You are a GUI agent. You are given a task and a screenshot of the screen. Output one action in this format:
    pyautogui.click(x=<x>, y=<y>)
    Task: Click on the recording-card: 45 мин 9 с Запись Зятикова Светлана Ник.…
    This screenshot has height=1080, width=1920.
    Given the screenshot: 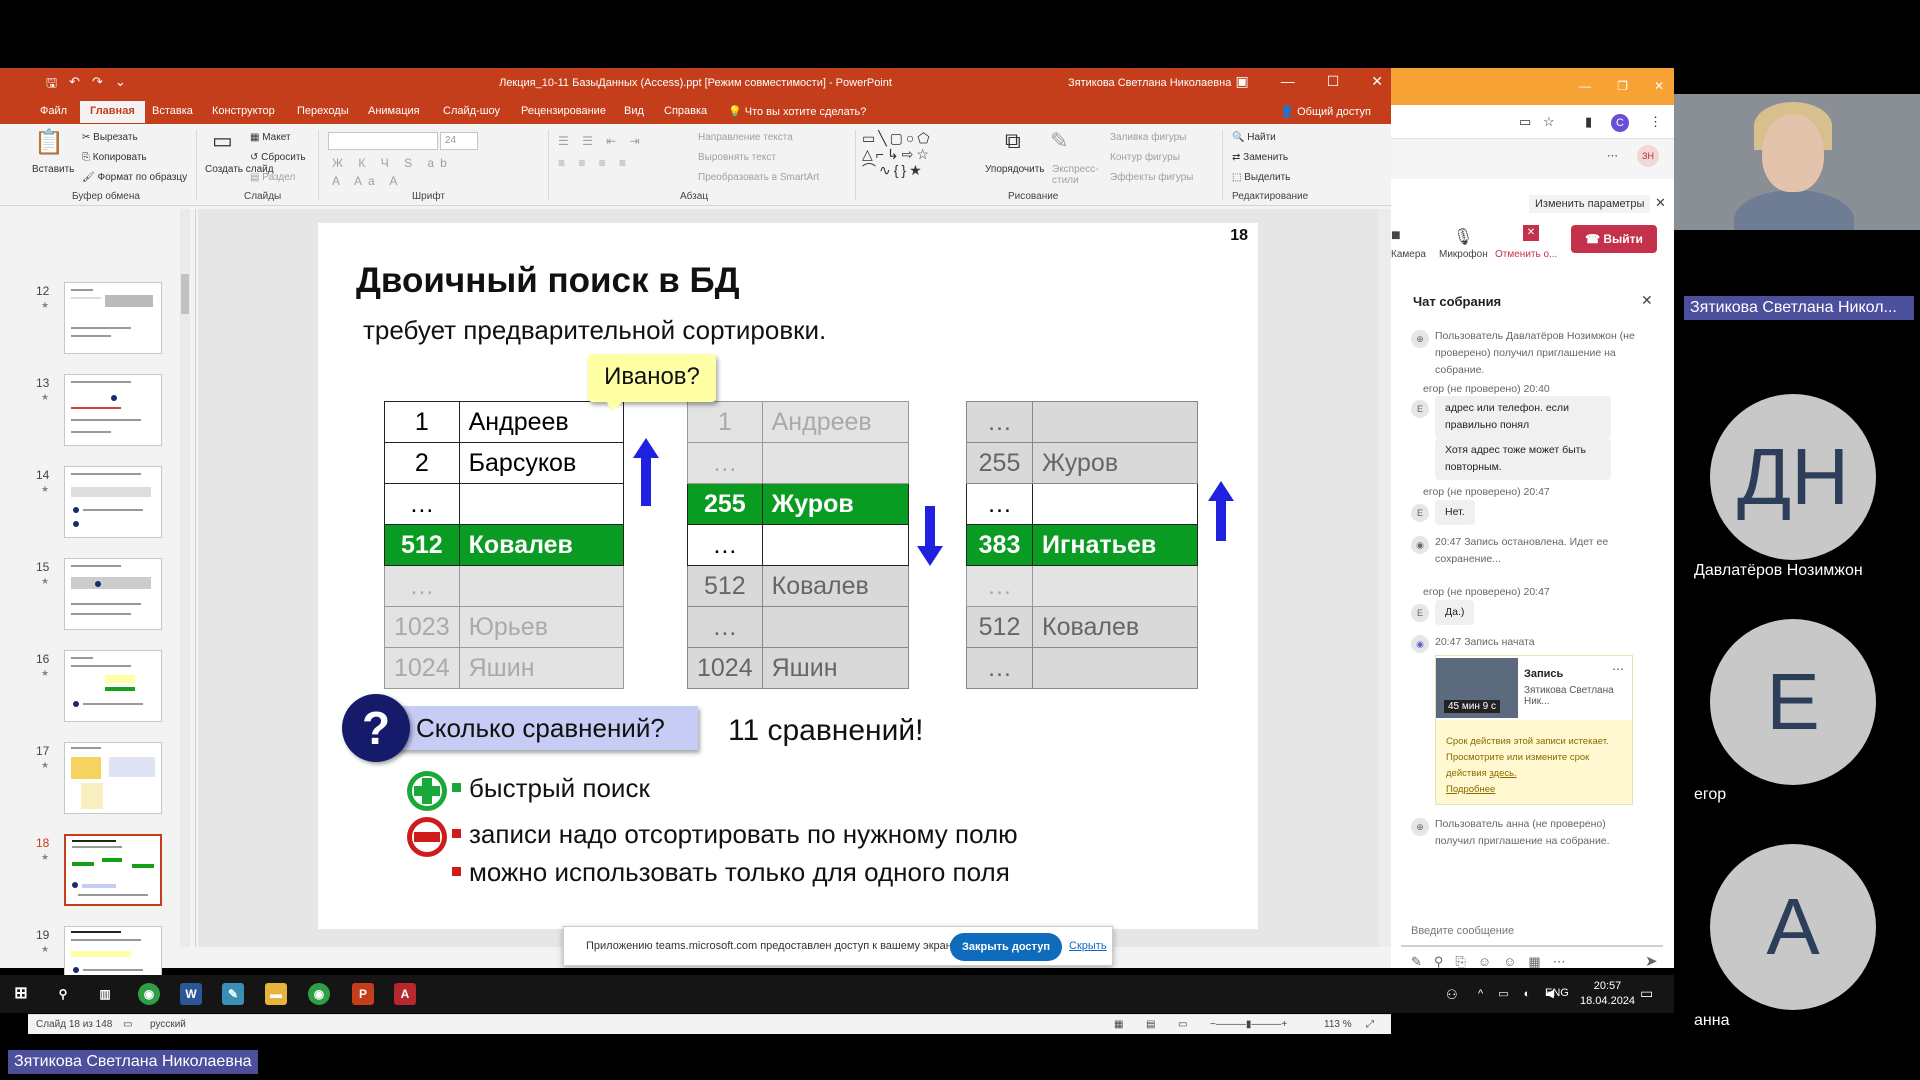 What is the action you would take?
    pyautogui.click(x=1534, y=730)
    